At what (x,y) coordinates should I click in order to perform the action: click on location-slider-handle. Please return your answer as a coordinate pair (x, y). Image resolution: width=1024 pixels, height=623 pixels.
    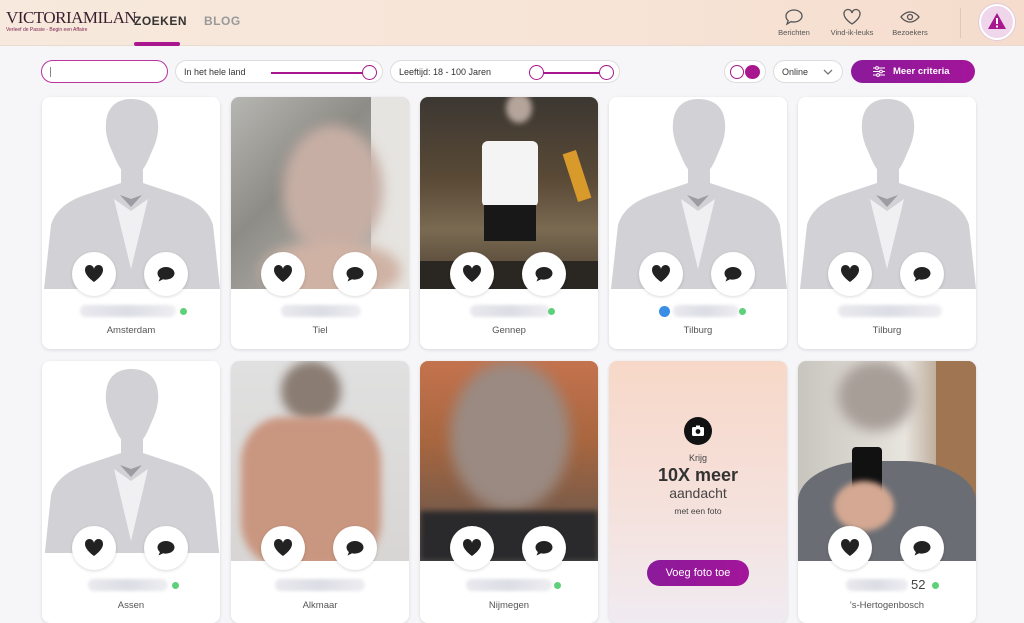
    Looking at the image, I should click on (369, 72).